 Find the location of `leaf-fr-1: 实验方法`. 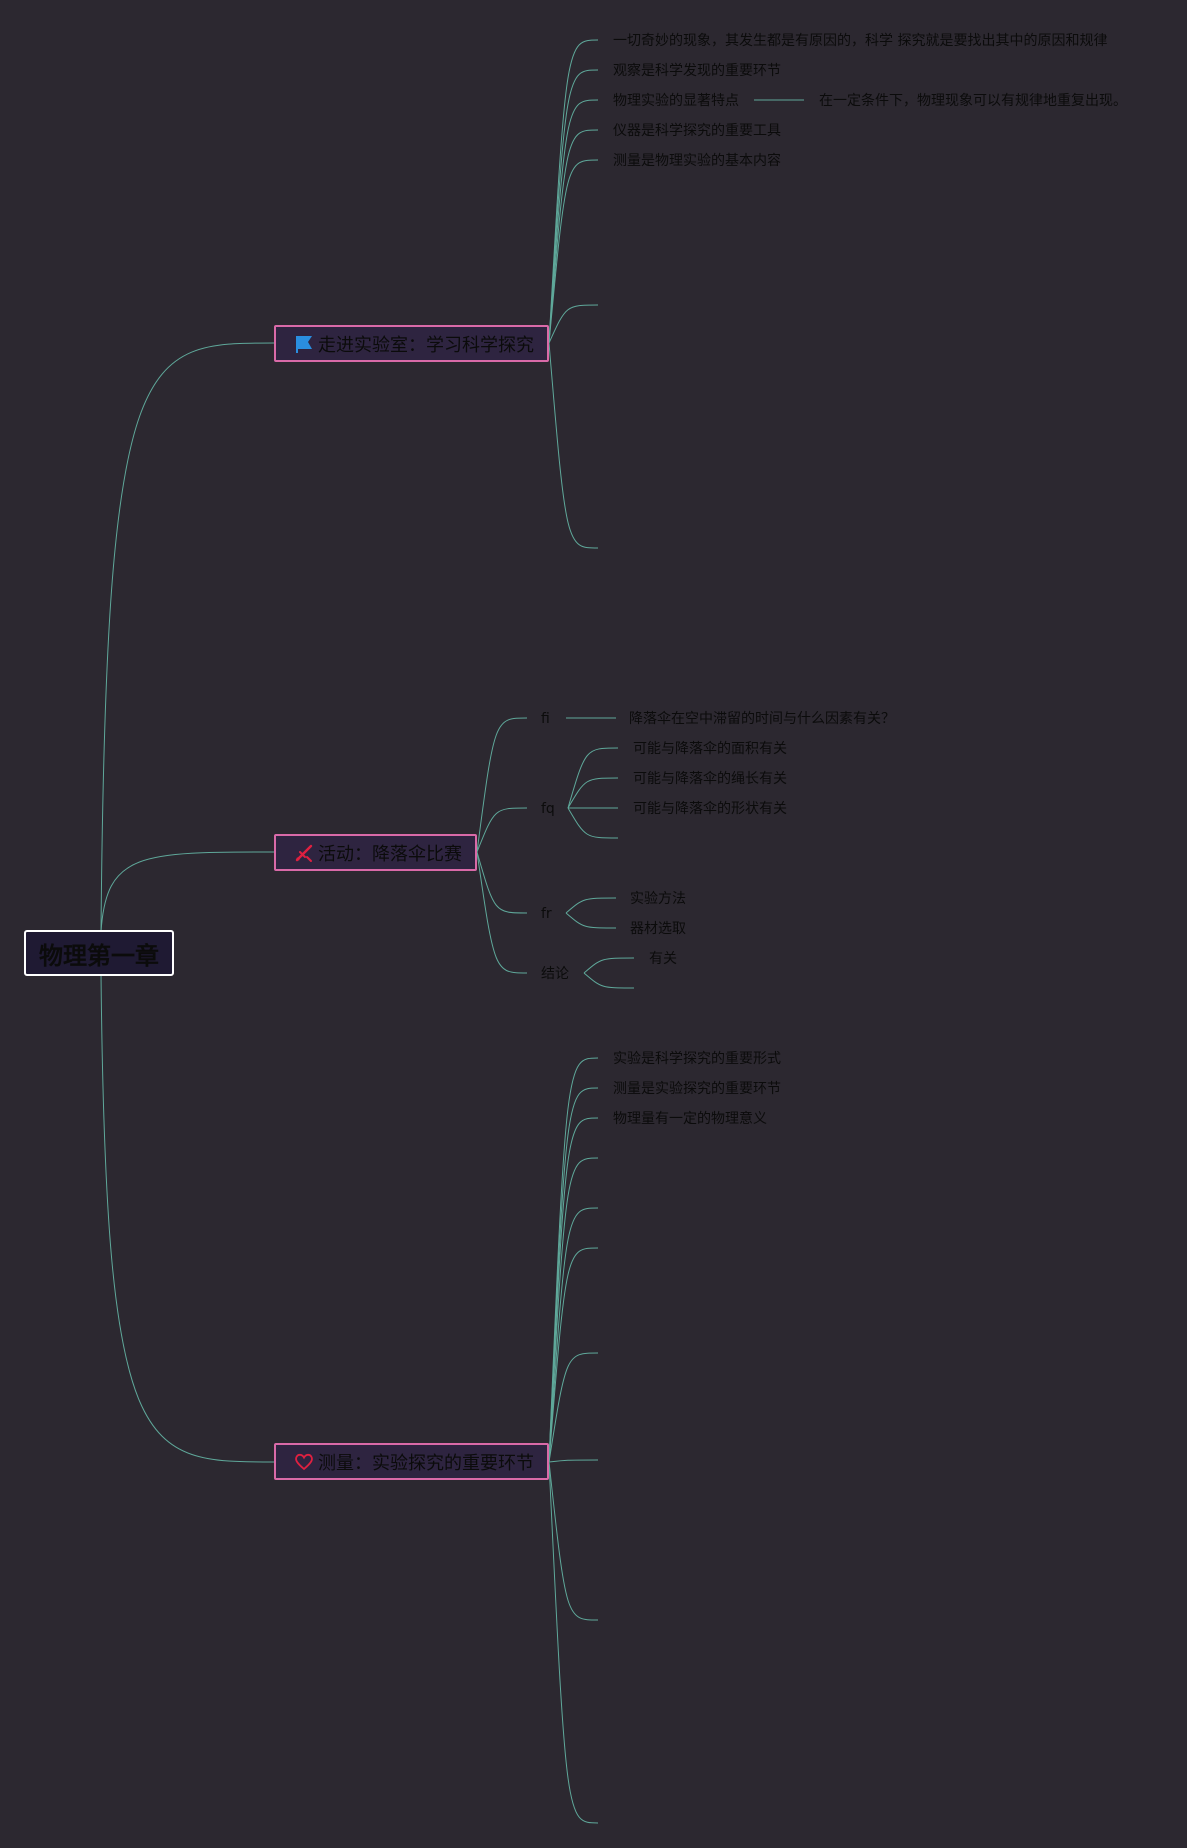

leaf-fr-1: 实验方法 is located at coordinates (658, 899).